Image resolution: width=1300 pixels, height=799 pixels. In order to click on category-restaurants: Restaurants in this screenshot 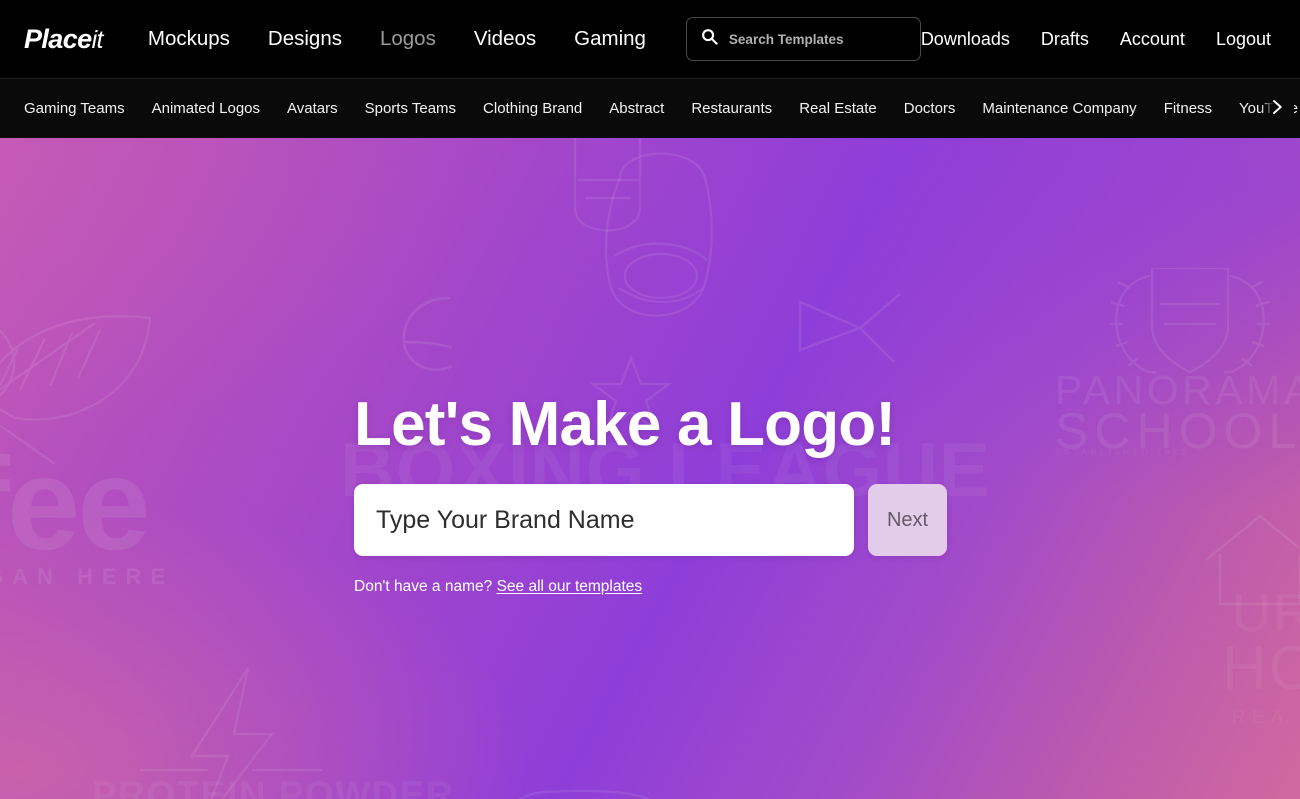, I will do `click(731, 108)`.